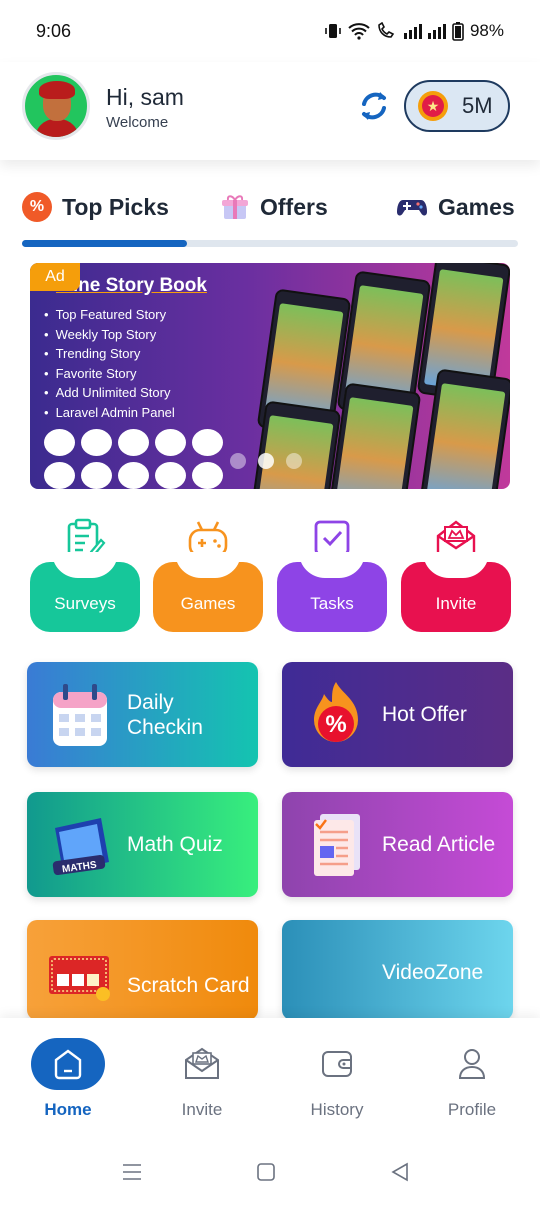 This screenshot has width=540, height=1206. I want to click on tab-games: Games, so click(455, 207).